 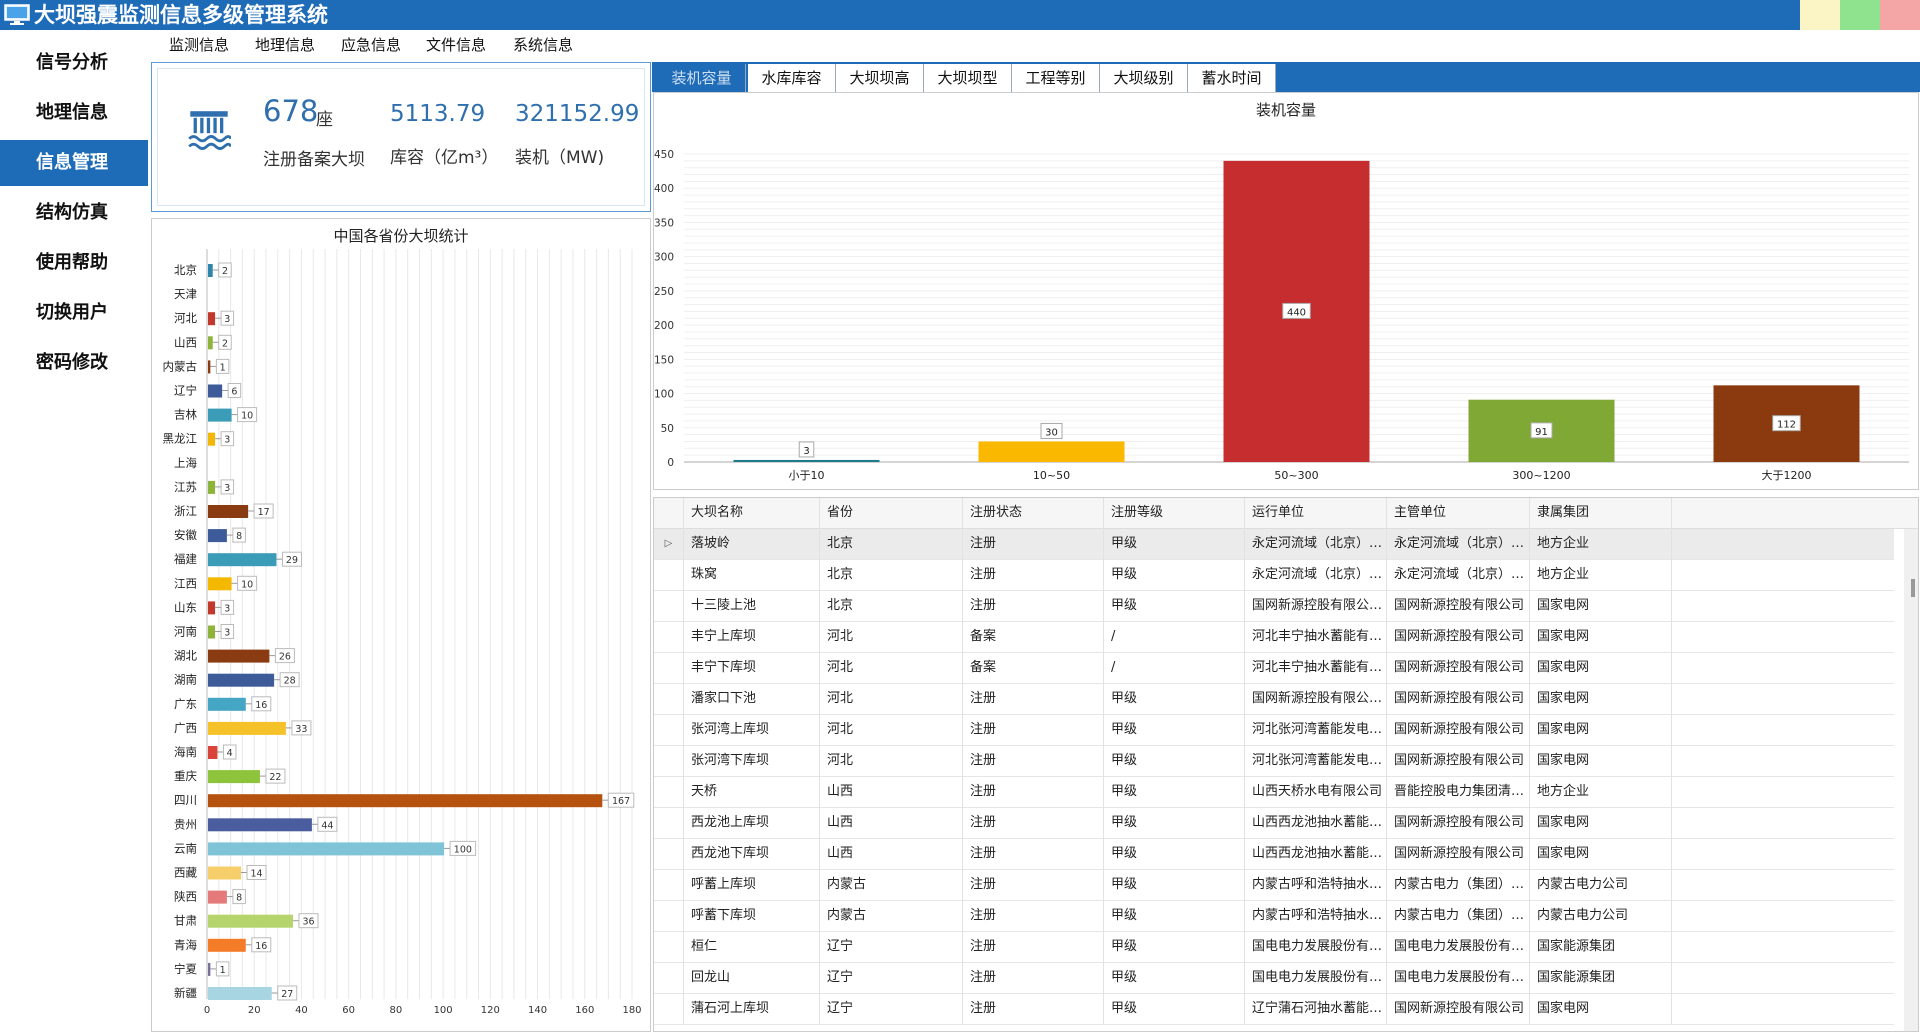 What do you see at coordinates (285, 45) in the screenshot?
I see `menu-geo-info: 地理信息` at bounding box center [285, 45].